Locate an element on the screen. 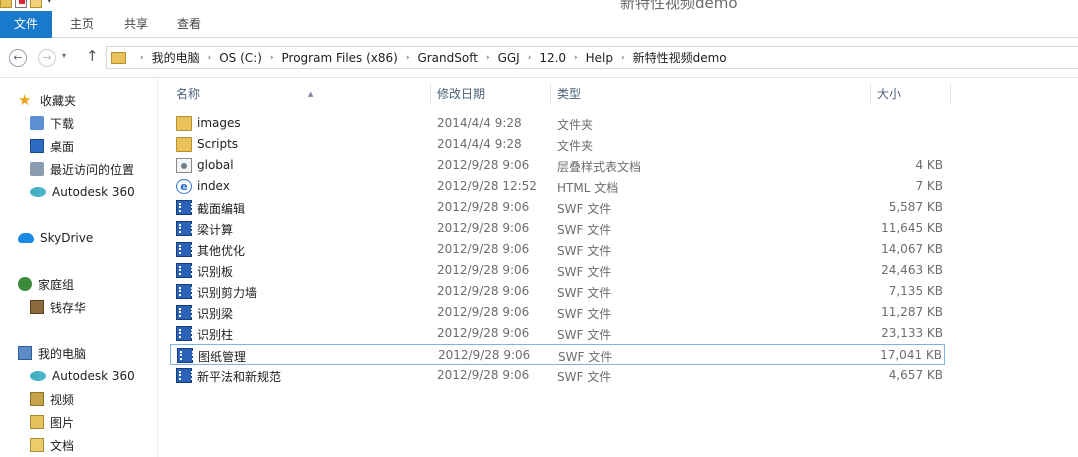 This screenshot has height=457, width=1078. column-header-name: 名称 ▲ is located at coordinates (300, 94).